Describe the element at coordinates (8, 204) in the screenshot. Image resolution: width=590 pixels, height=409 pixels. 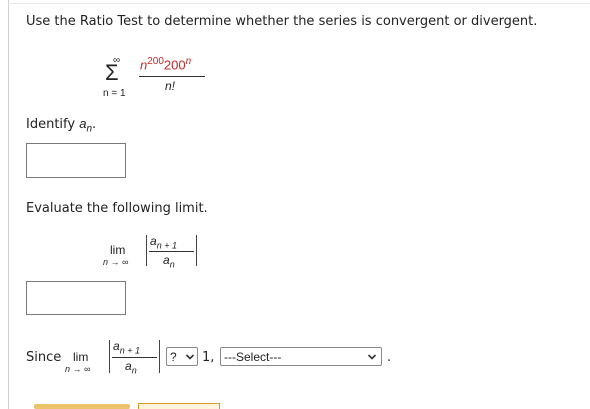
I see `left-border` at that location.